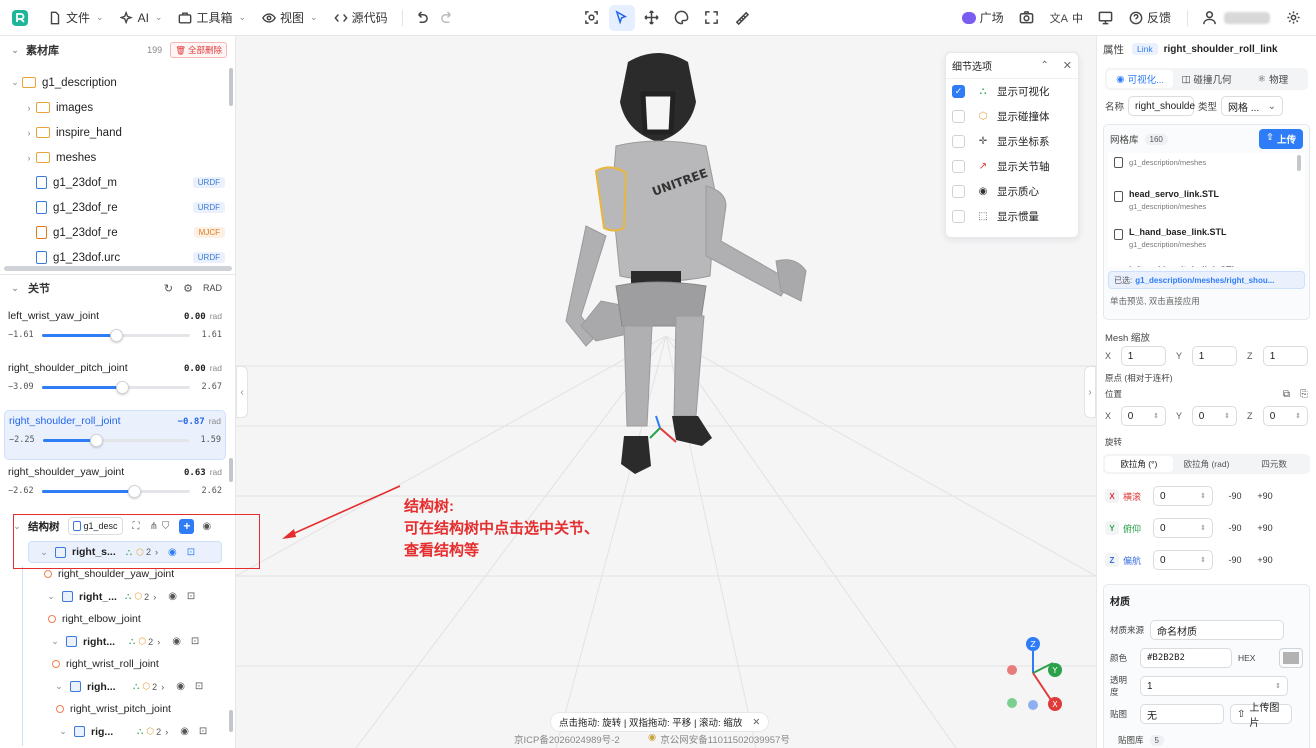 The image size is (1316, 748). I want to click on tree-link-node: ⌄ right_... ⛬ ⬡ 2 › ◉ ⊡, so click(115, 596).